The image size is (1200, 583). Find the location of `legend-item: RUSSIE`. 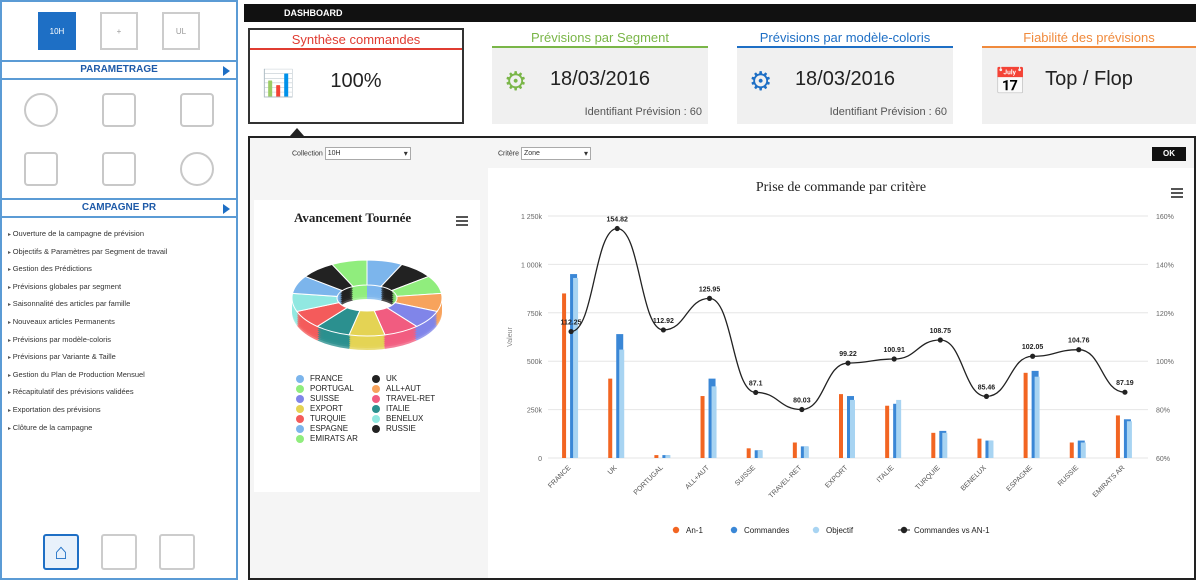

legend-item: RUSSIE is located at coordinates (417, 428).